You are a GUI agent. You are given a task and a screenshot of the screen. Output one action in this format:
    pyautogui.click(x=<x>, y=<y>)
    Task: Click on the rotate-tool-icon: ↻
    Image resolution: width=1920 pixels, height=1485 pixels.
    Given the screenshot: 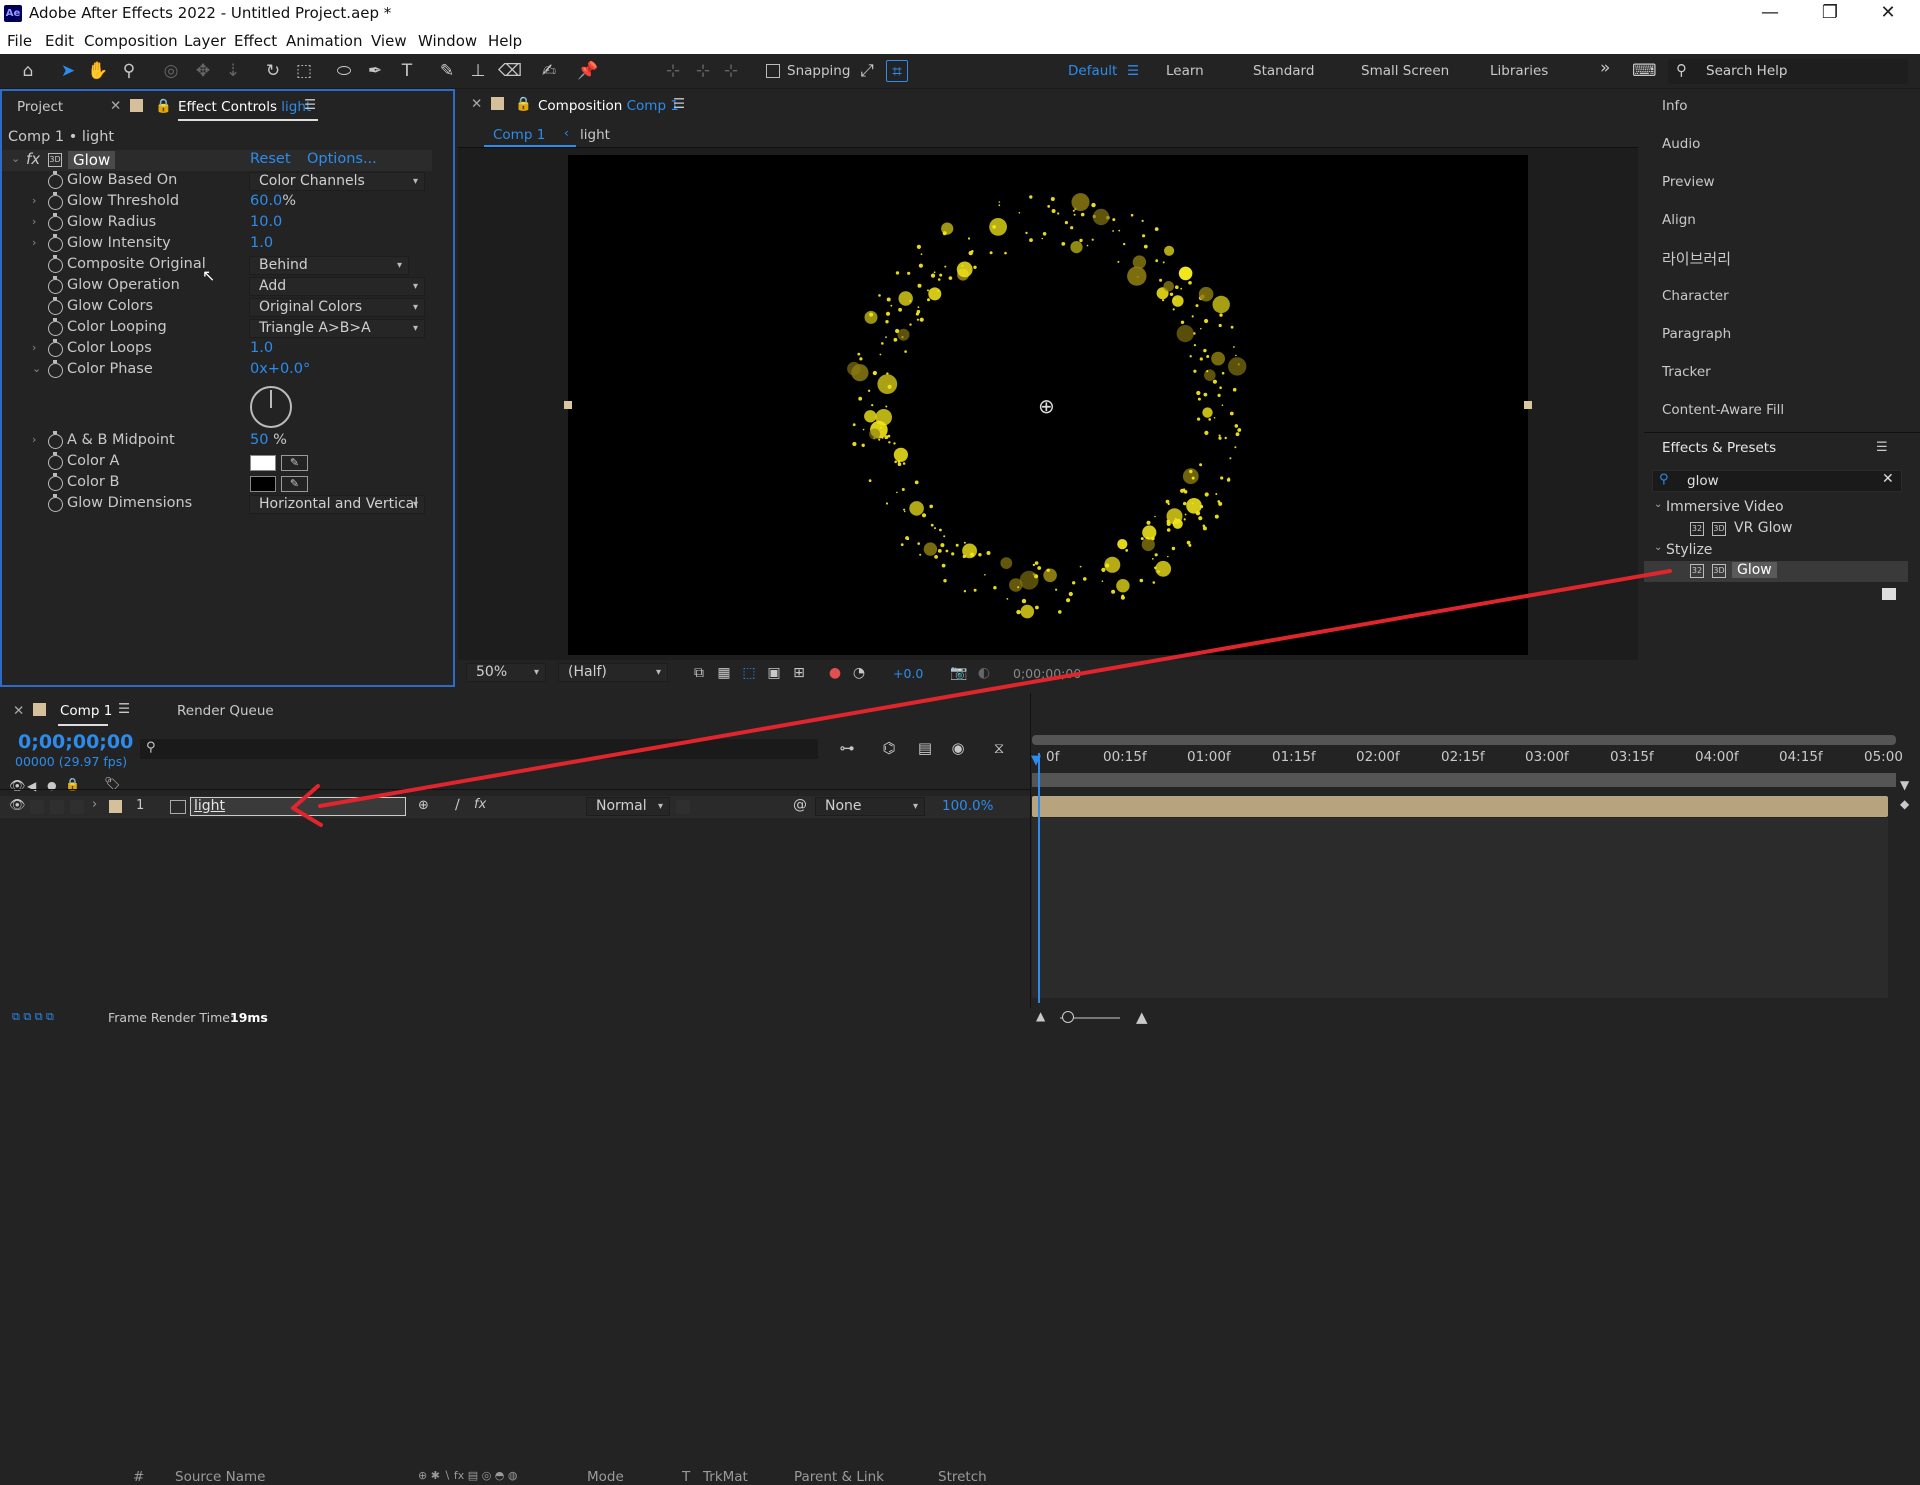 What is the action you would take?
    pyautogui.click(x=273, y=71)
    